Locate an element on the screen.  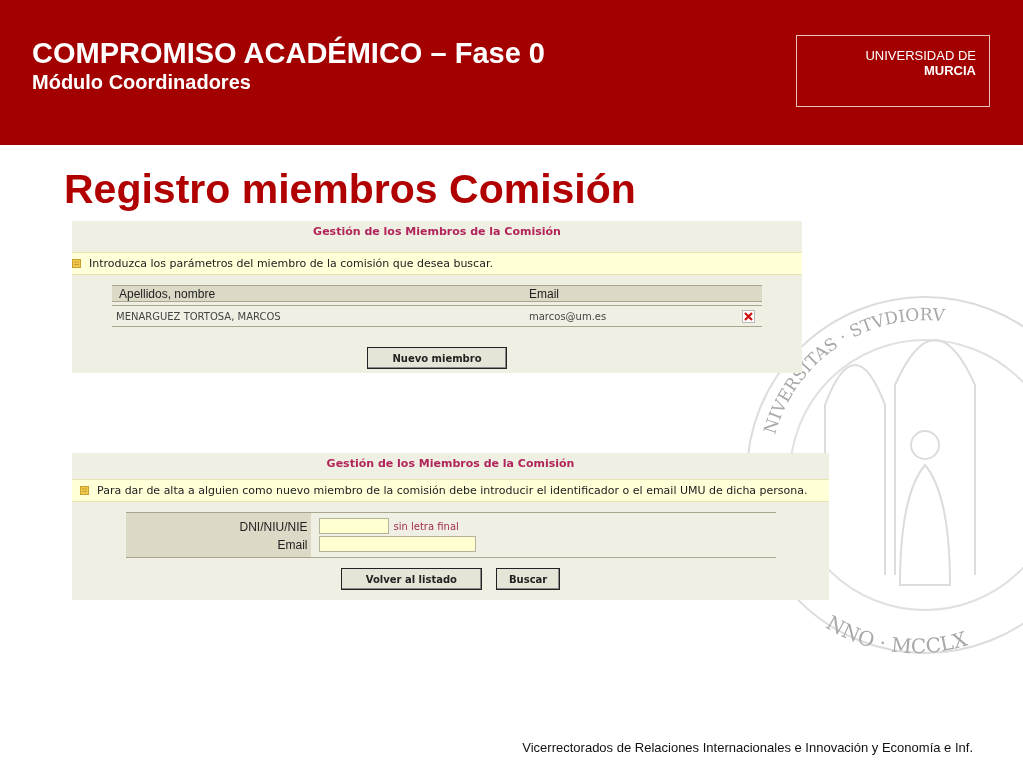
slide-title: Registro miembros Comisión is located at coordinates (350, 189).